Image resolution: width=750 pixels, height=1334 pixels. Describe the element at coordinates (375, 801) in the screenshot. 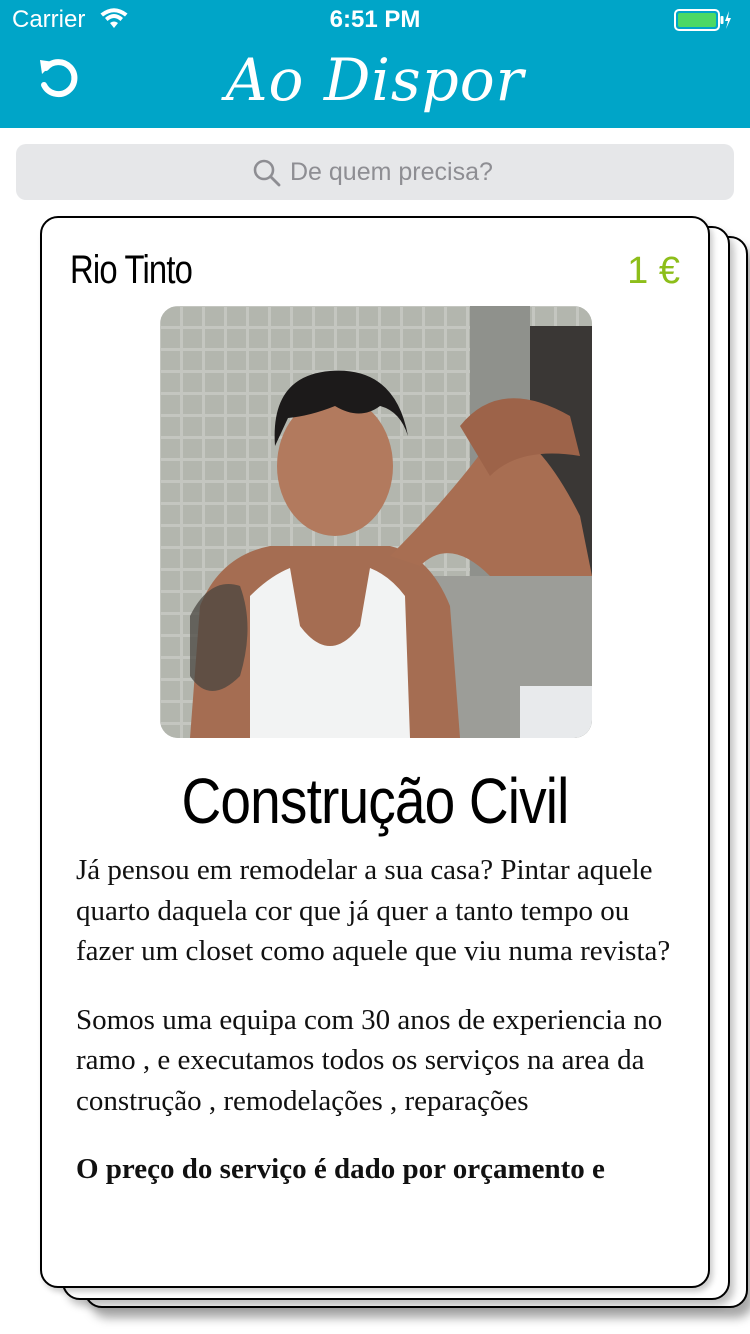

I see `service-title: Construção Civil` at that location.